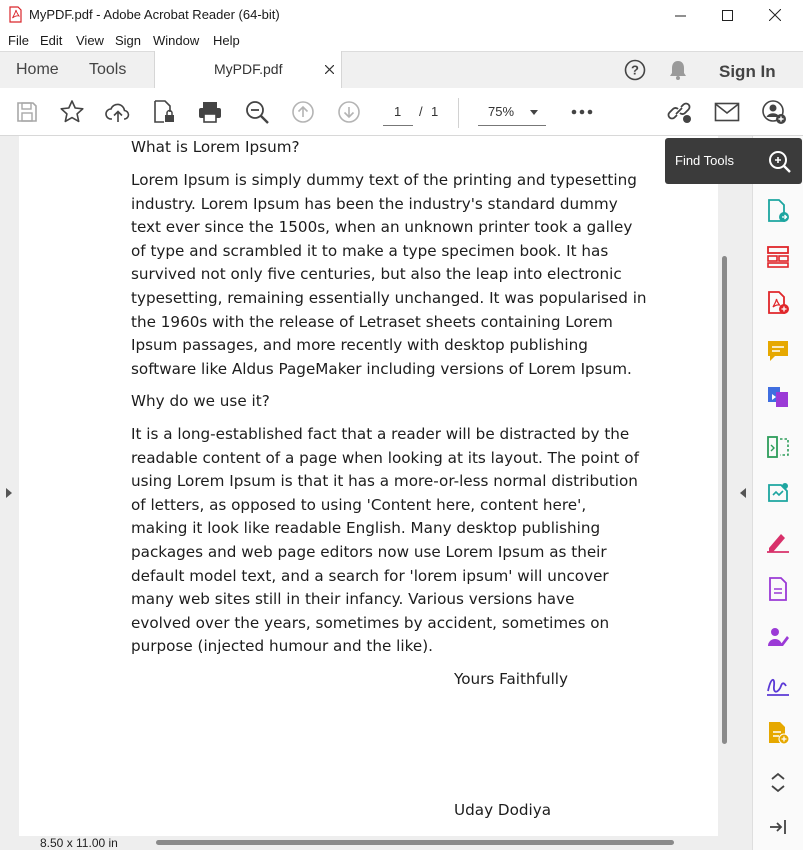  What do you see at coordinates (778, 303) in the screenshot?
I see `create-pdf-icon` at bounding box center [778, 303].